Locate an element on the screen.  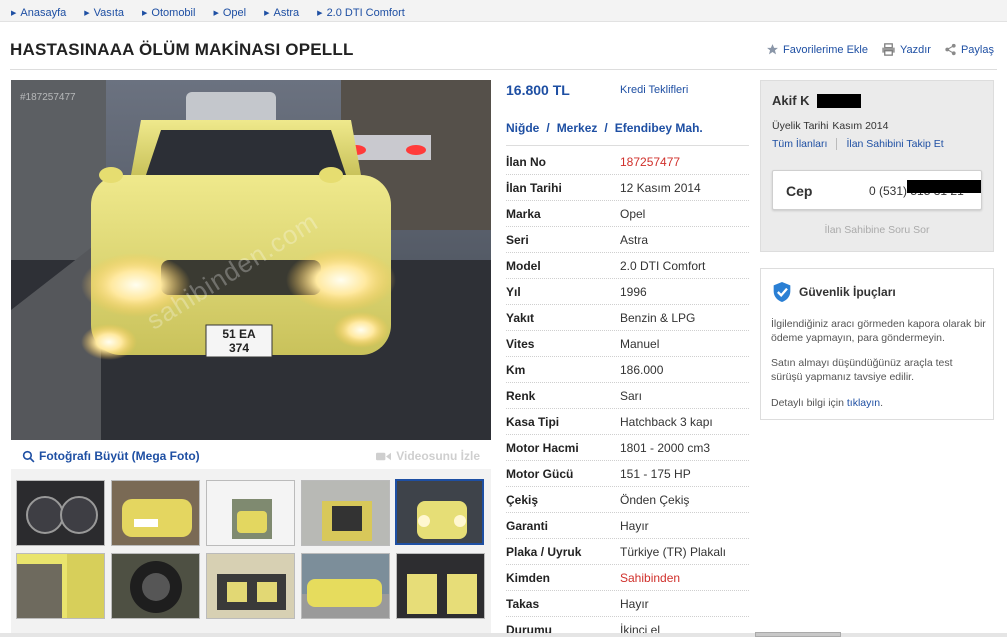
spec-value: Benzin & LPG is located at coordinates (658, 317).